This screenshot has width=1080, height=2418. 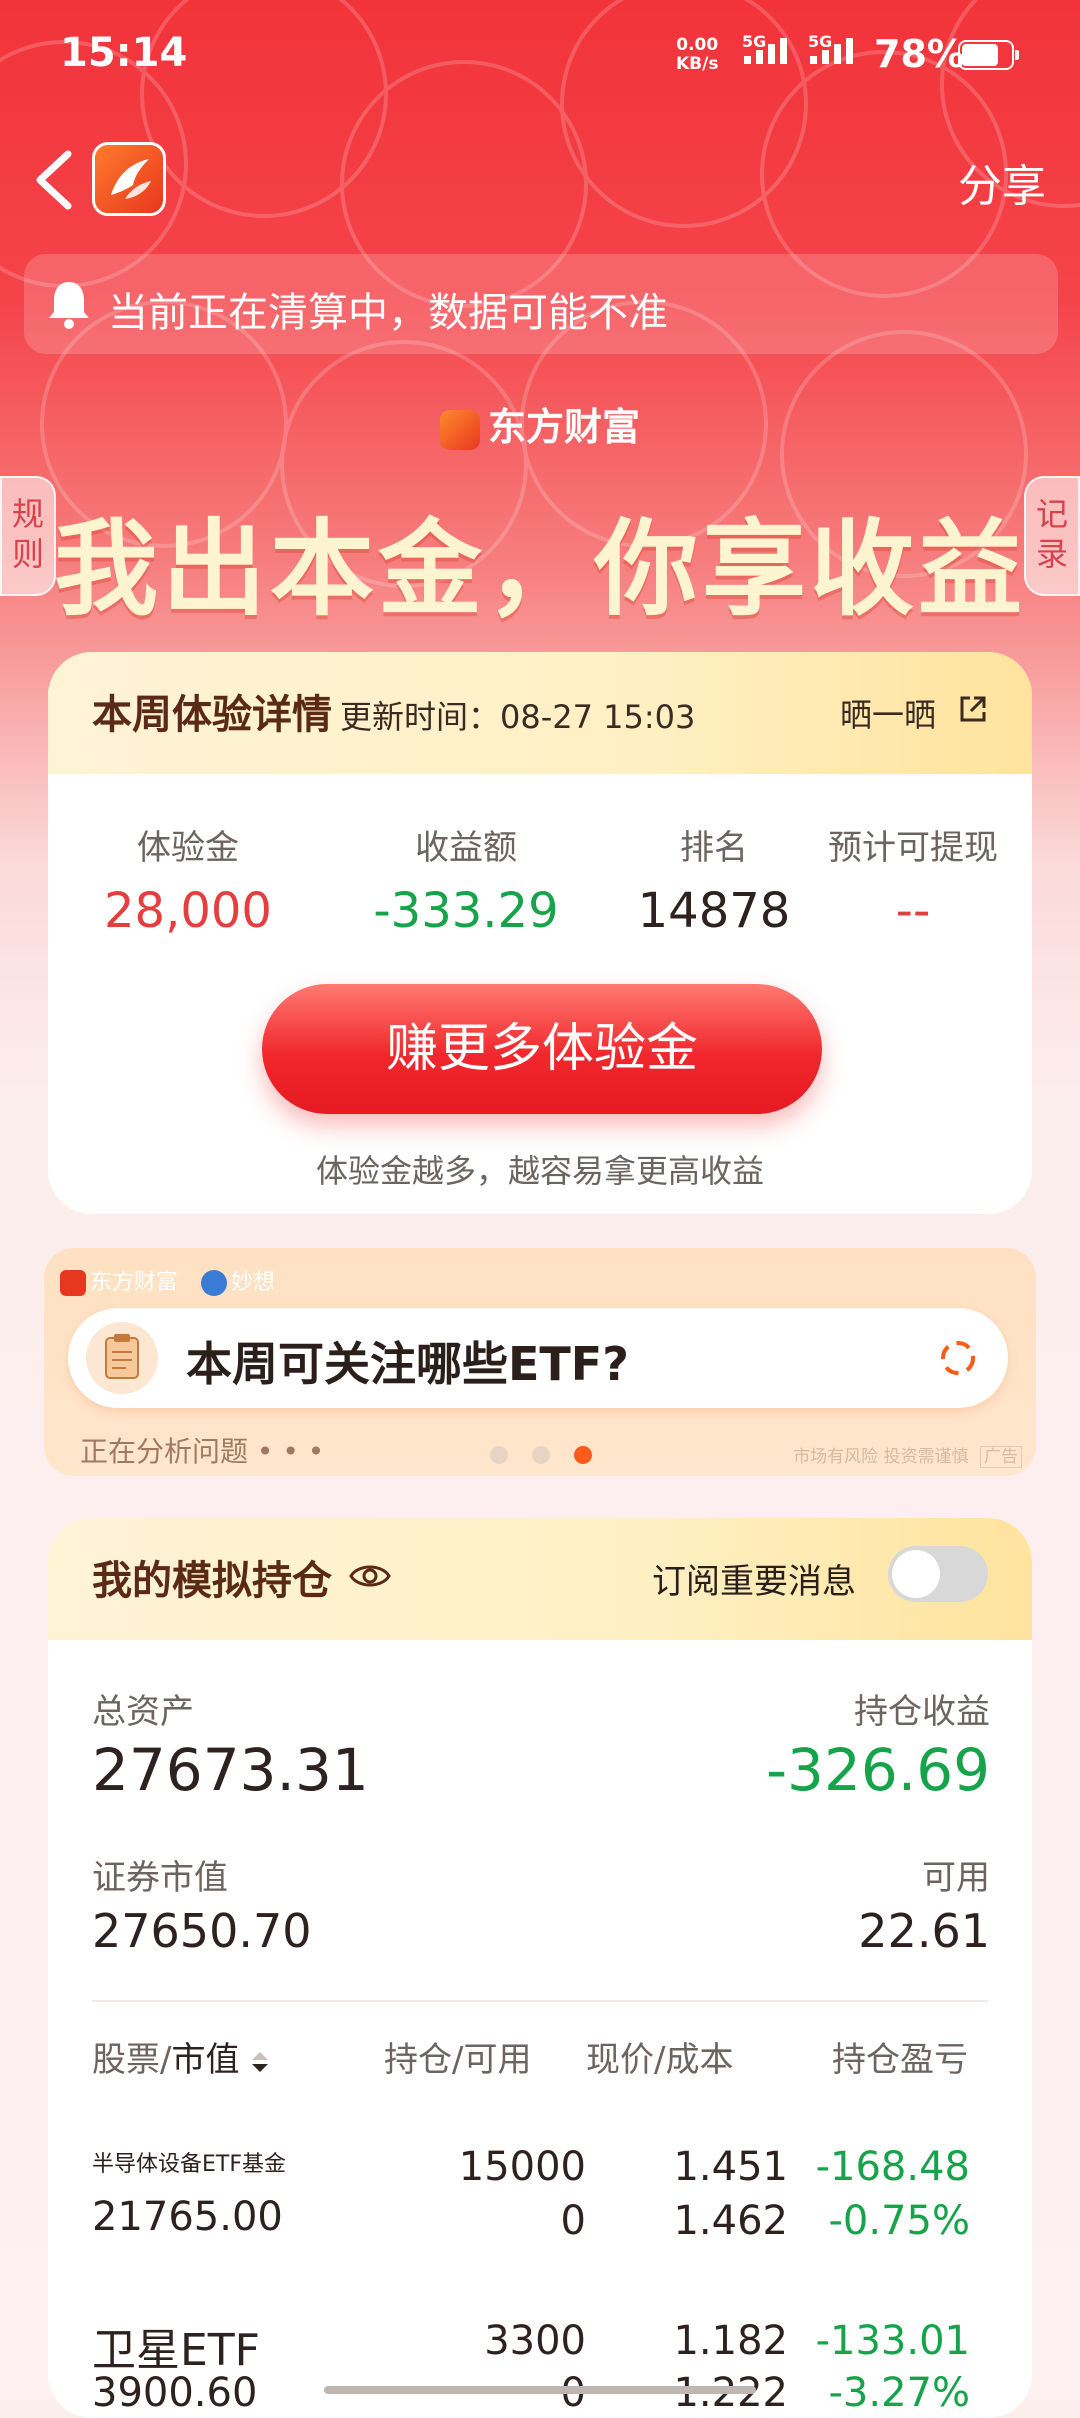 I want to click on ad-brand-1: 东方财富, so click(x=134, y=1282).